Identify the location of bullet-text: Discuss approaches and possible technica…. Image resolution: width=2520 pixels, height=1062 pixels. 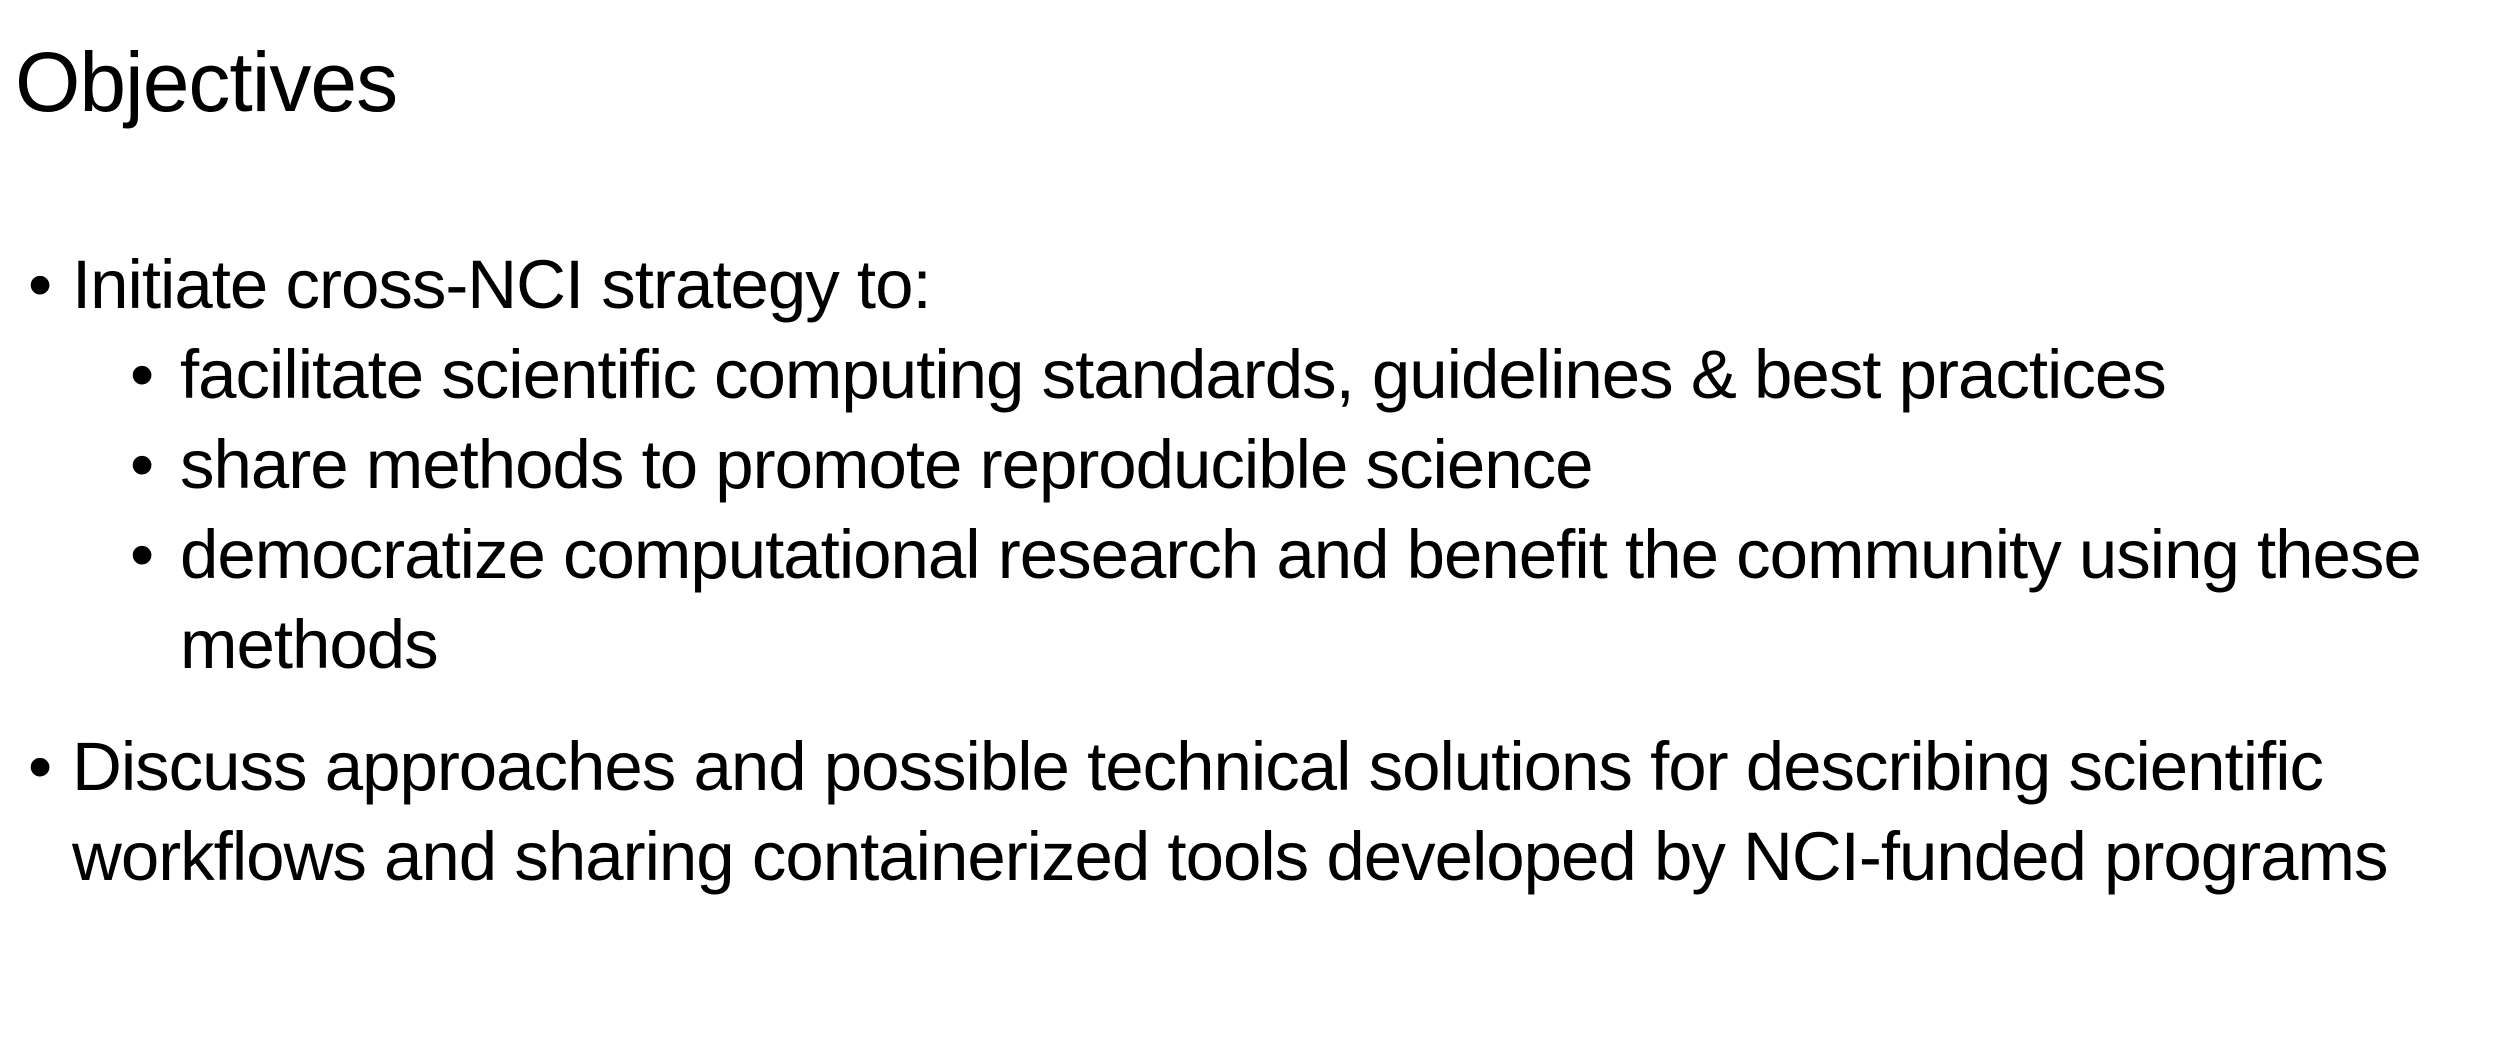
(1230, 811).